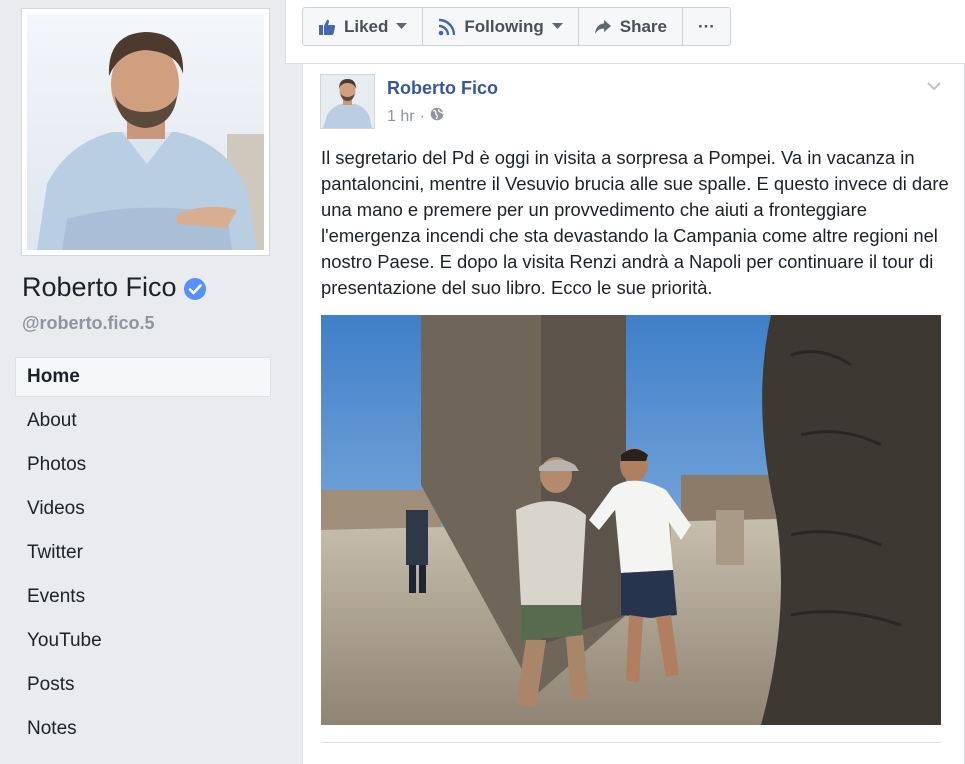 The height and width of the screenshot is (764, 965). Describe the element at coordinates (194, 288) in the screenshot. I see `verified-badge-icon` at that location.